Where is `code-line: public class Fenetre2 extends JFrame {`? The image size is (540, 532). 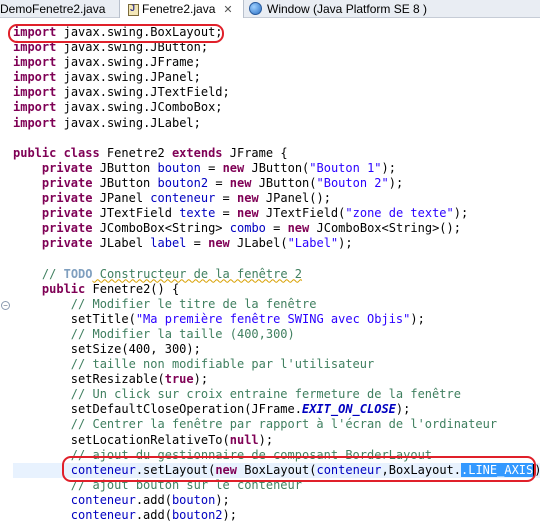
code-line: public class Fenetre2 extends JFrame { is located at coordinates (150, 152).